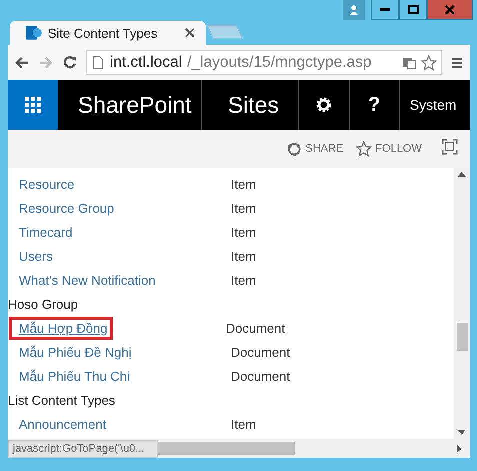 This screenshot has height=471, width=477. Describe the element at coordinates (108, 33) in the screenshot. I see `browser-tab: Site Content Types` at that location.